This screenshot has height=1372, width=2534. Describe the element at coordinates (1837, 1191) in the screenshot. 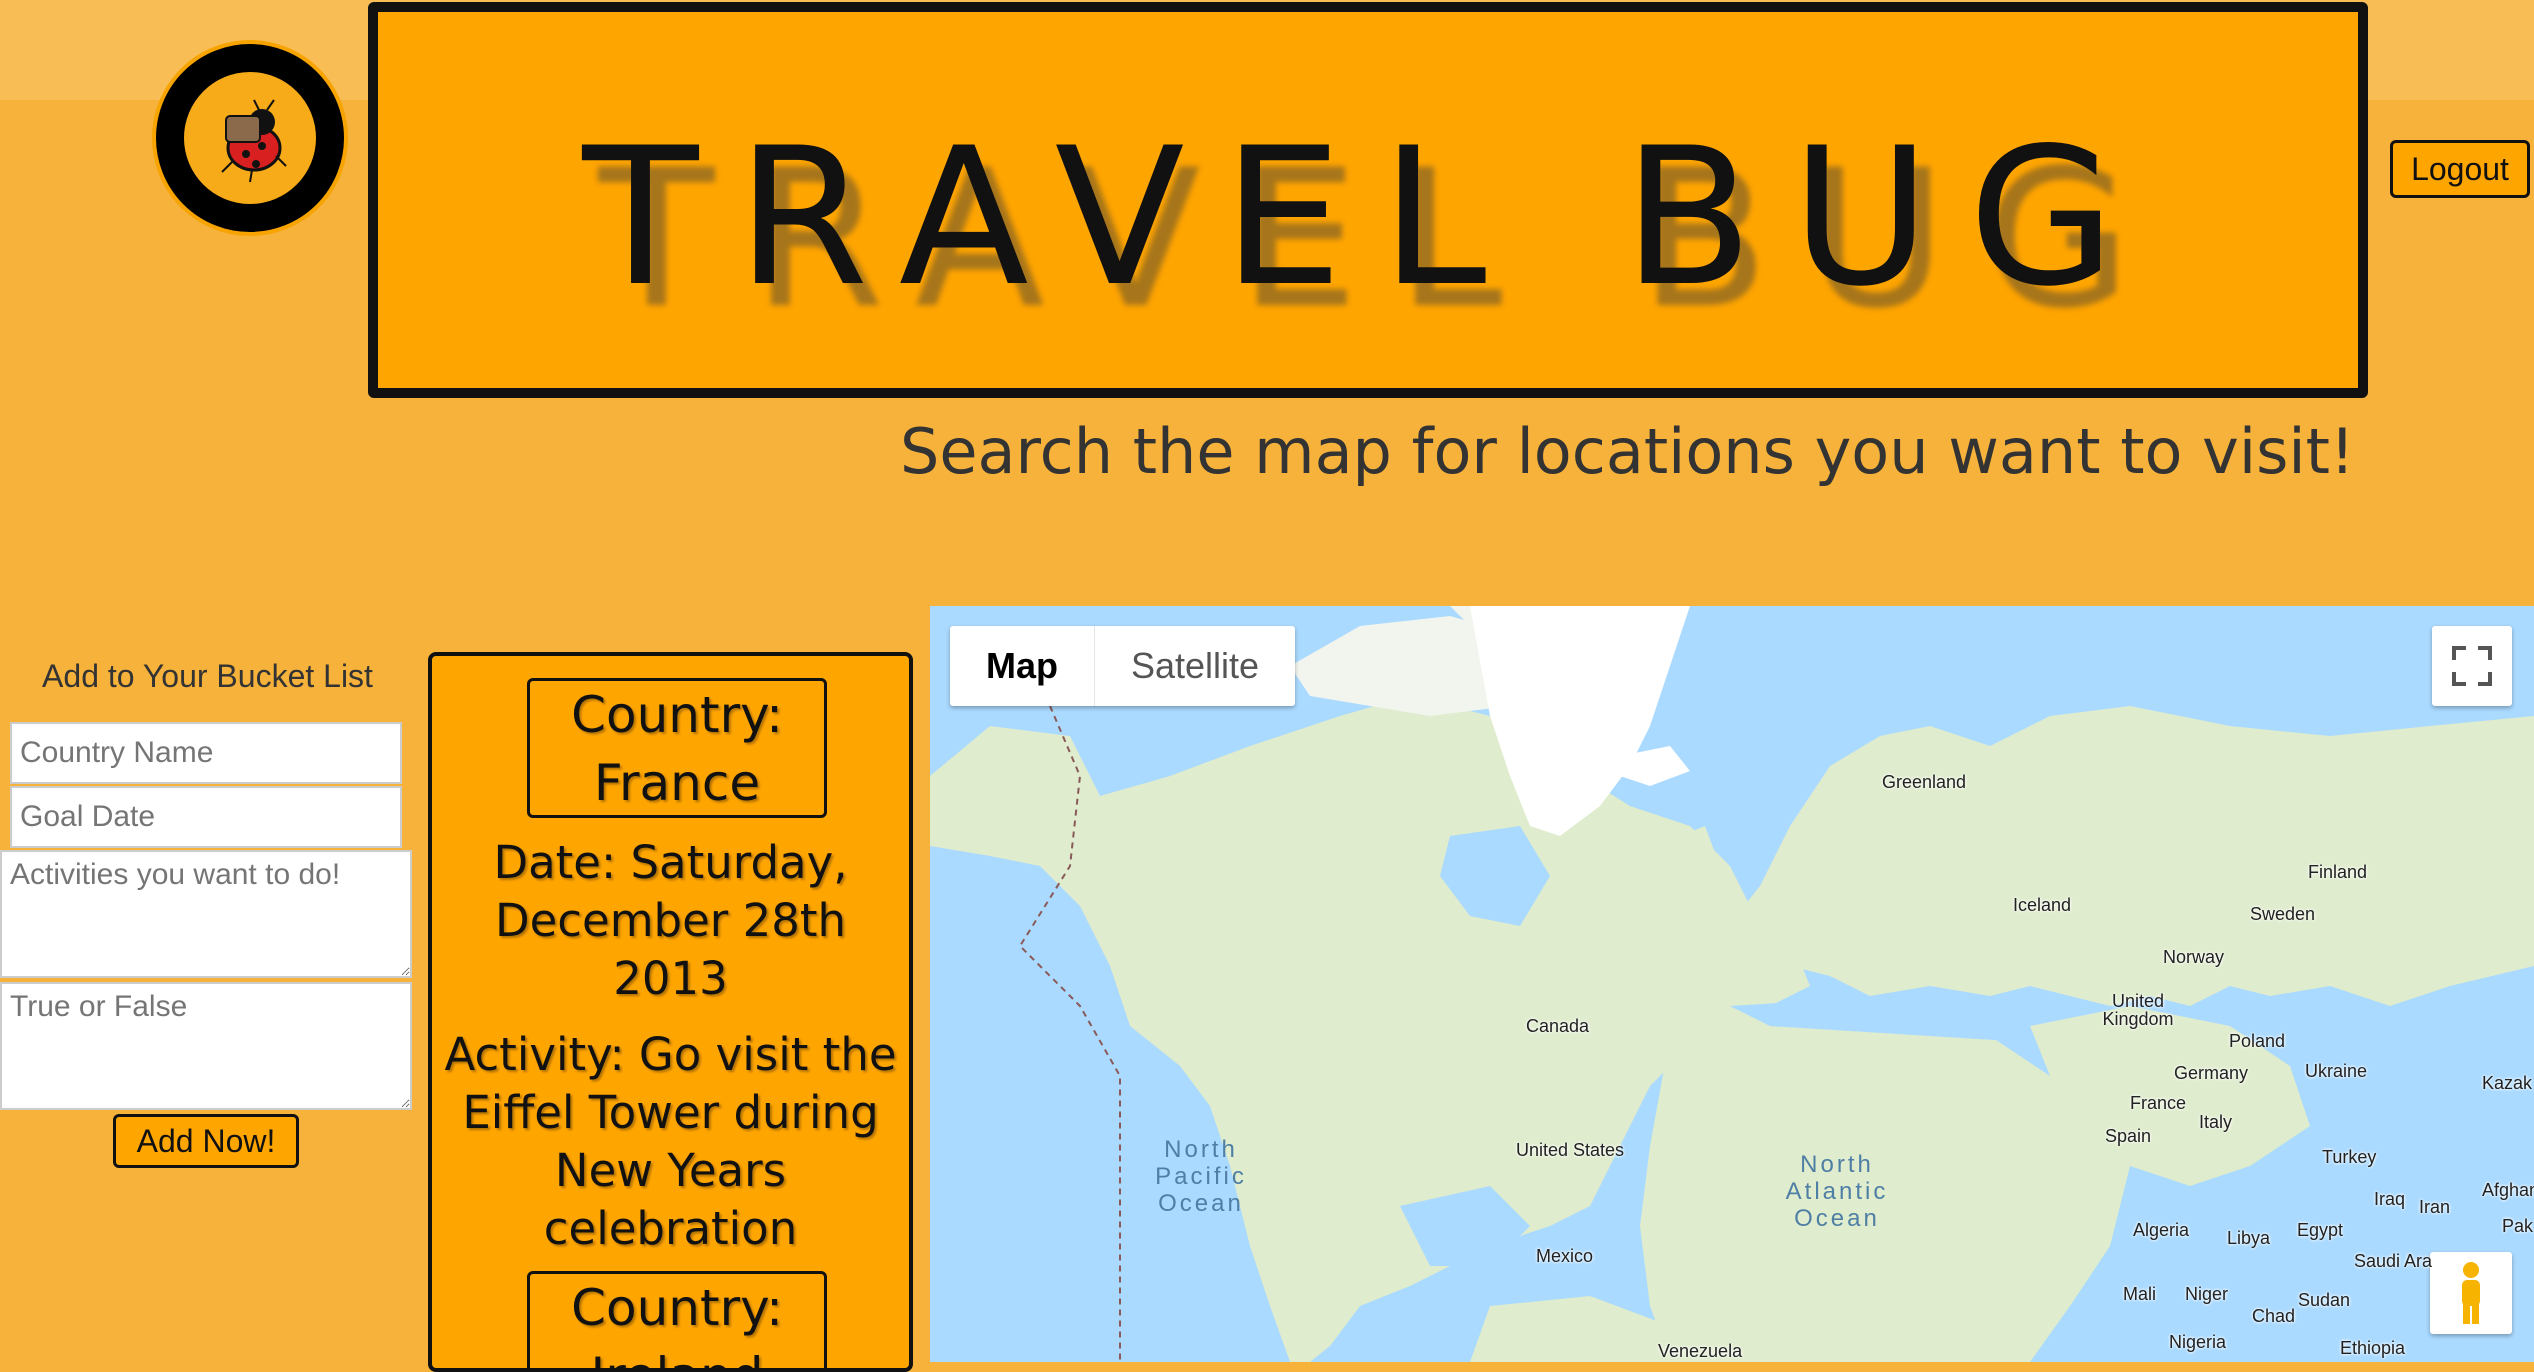

I see `ocean-label: North Atlantic Ocean` at that location.